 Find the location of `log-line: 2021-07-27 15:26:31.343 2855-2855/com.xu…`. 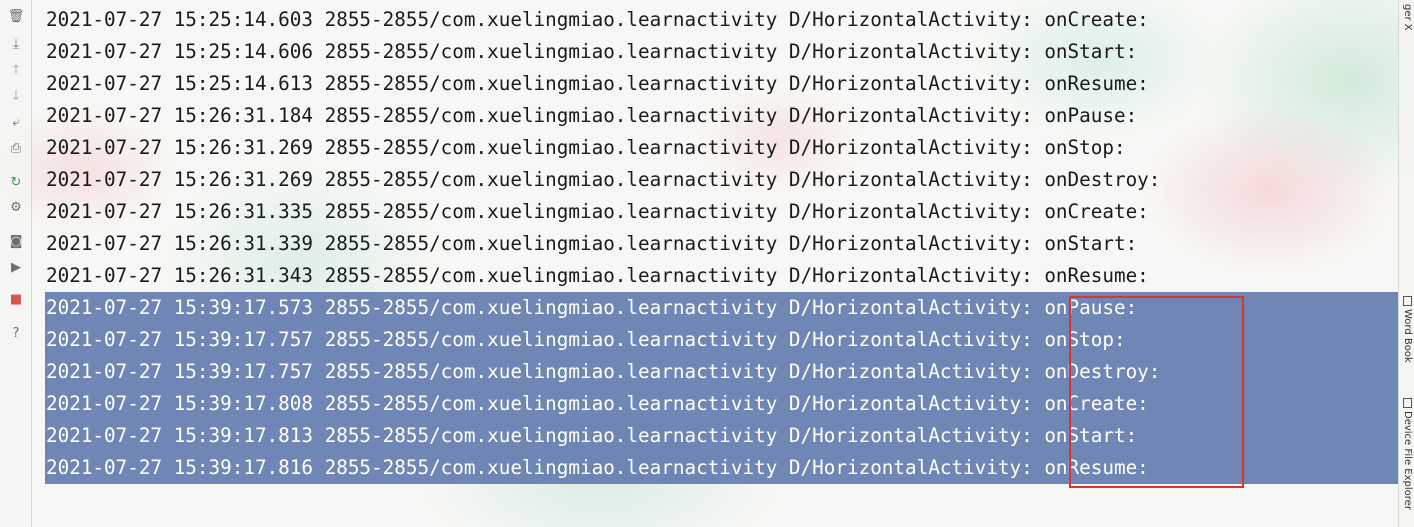

log-line: 2021-07-27 15:26:31.343 2855-2855/com.xu… is located at coordinates (603, 276).